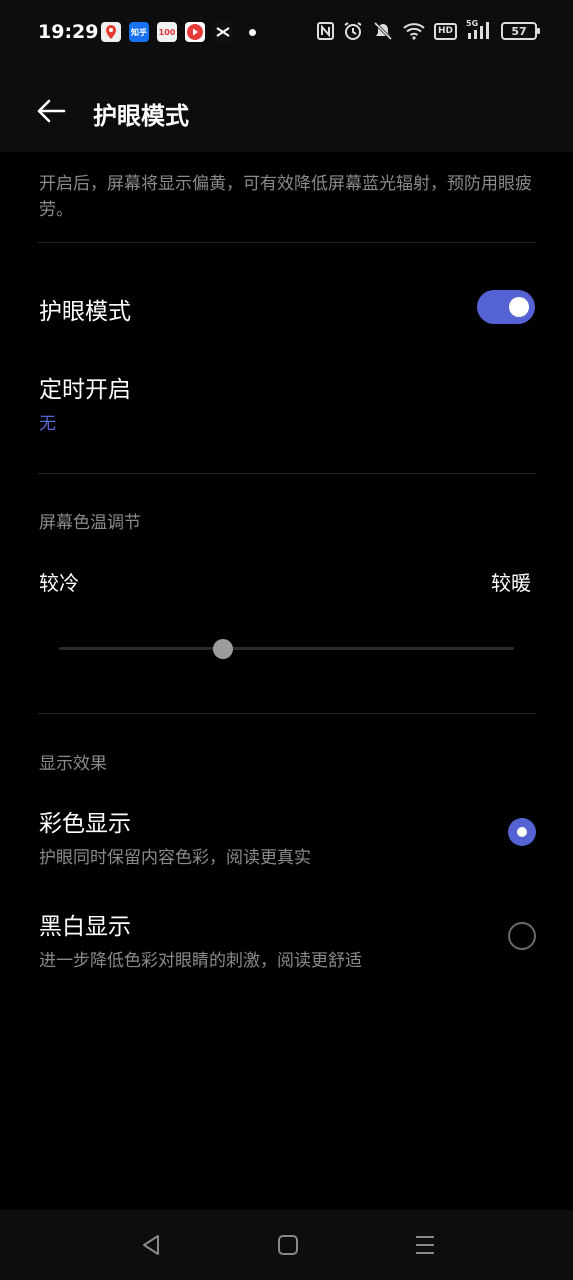 This screenshot has height=1280, width=573. What do you see at coordinates (506, 307) in the screenshot?
I see `eye-mode-toggle` at bounding box center [506, 307].